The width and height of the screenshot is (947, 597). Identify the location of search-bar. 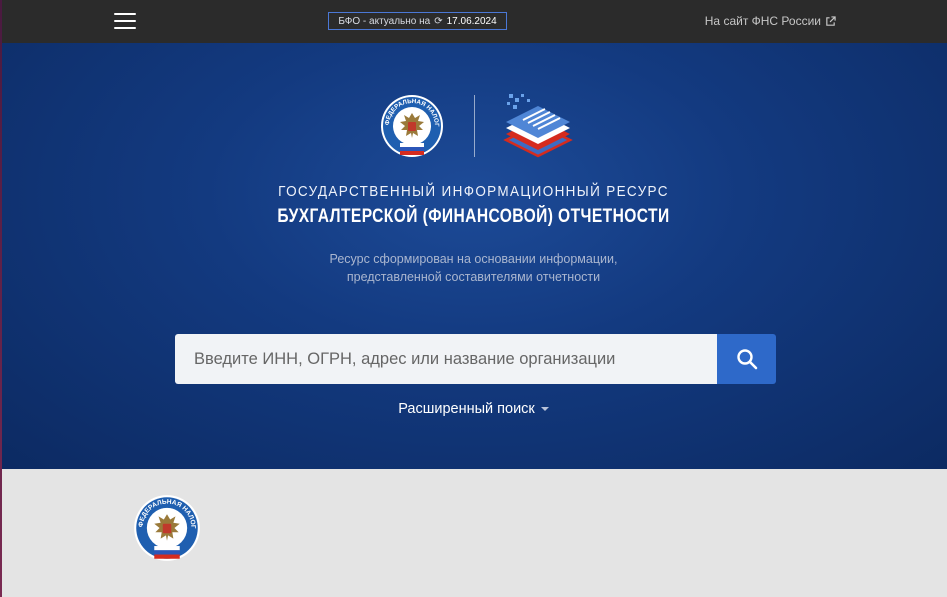
(475, 359).